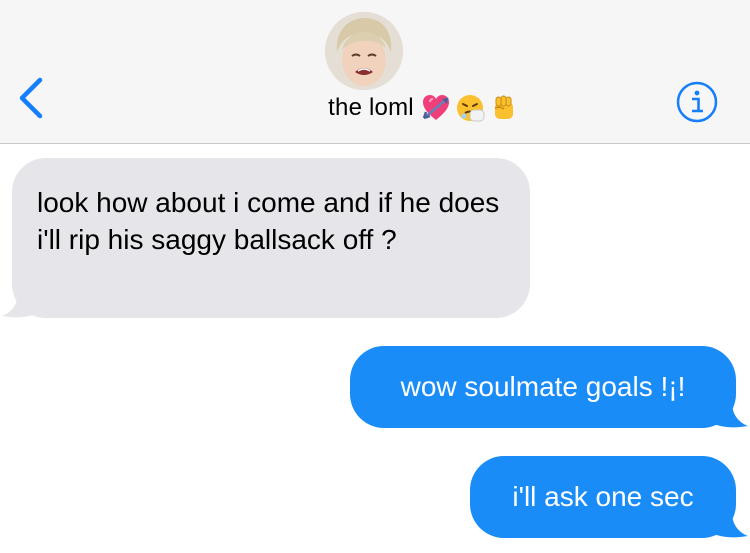  I want to click on outgoing-message: i'll ask one sec, so click(603, 497).